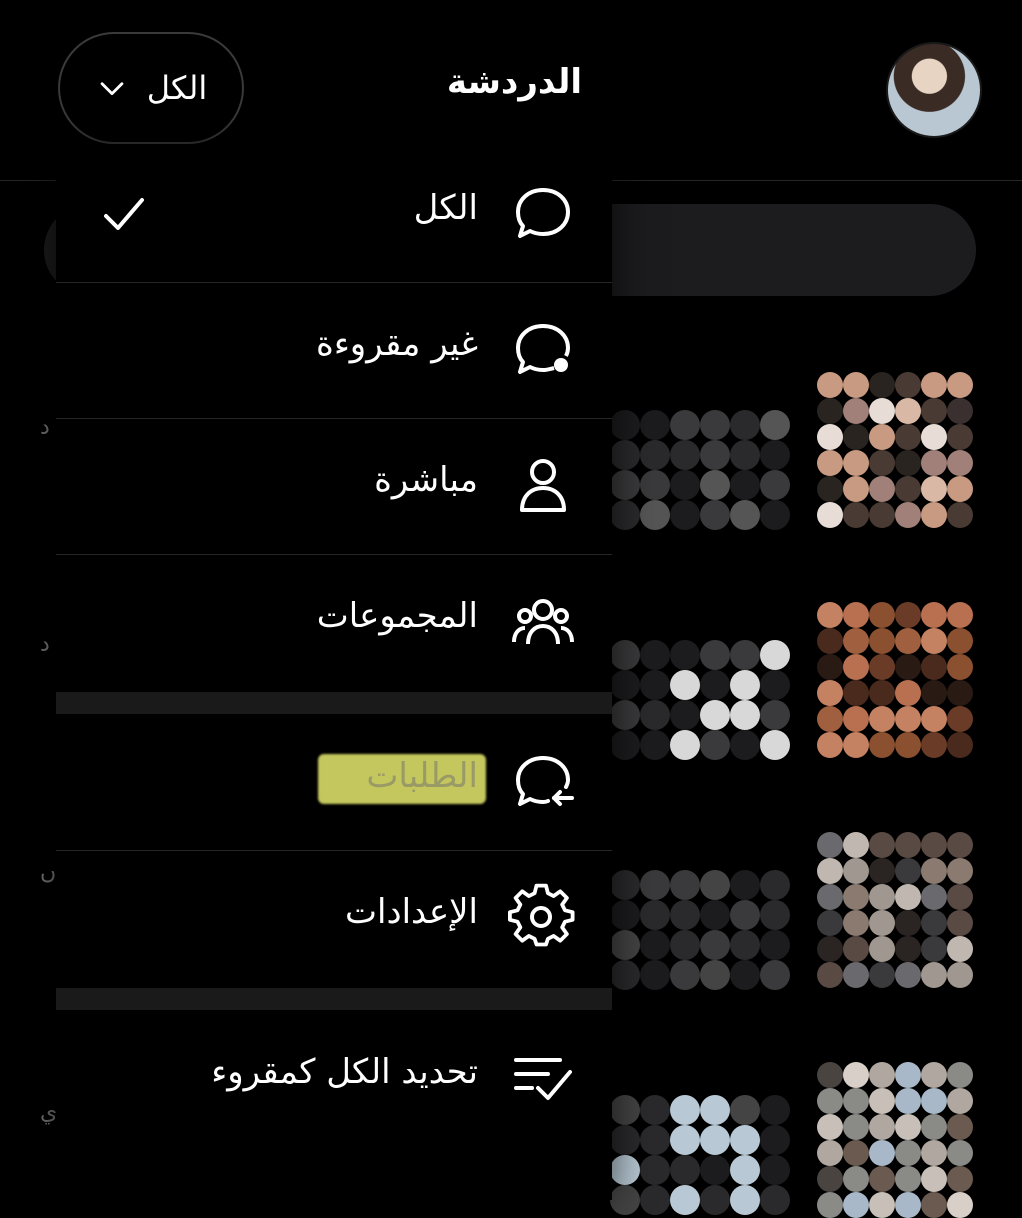 This screenshot has width=1022, height=1218. I want to click on menu-item-label: الطلبات, so click(422, 776).